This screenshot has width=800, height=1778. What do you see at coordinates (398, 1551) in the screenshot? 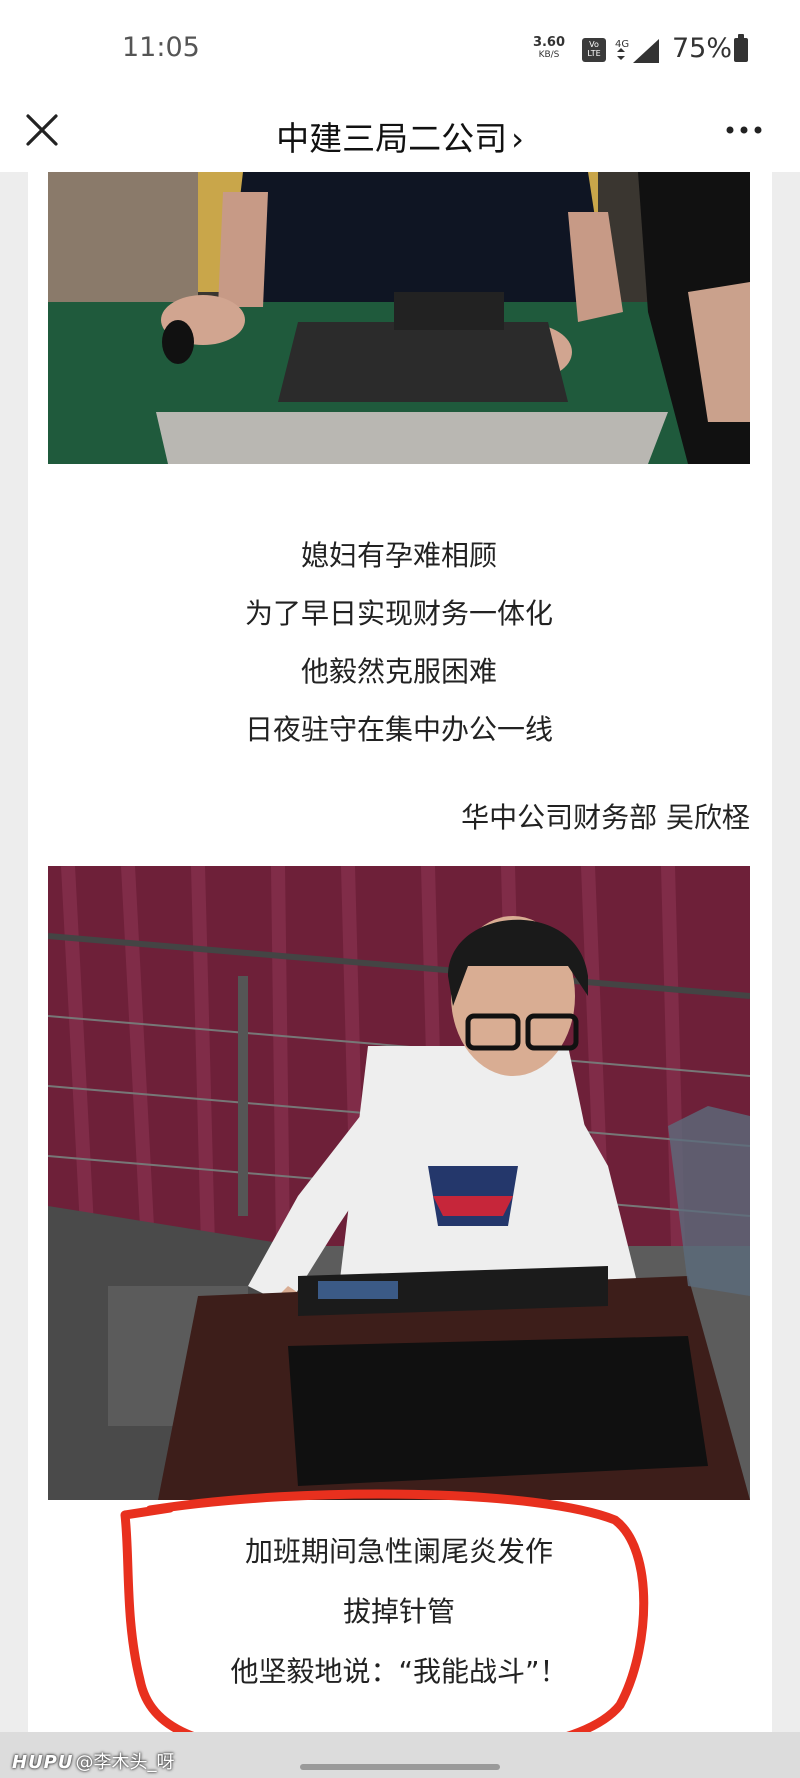
I see `caption-line: 加班期间急性阑尾炎发作` at bounding box center [398, 1551].